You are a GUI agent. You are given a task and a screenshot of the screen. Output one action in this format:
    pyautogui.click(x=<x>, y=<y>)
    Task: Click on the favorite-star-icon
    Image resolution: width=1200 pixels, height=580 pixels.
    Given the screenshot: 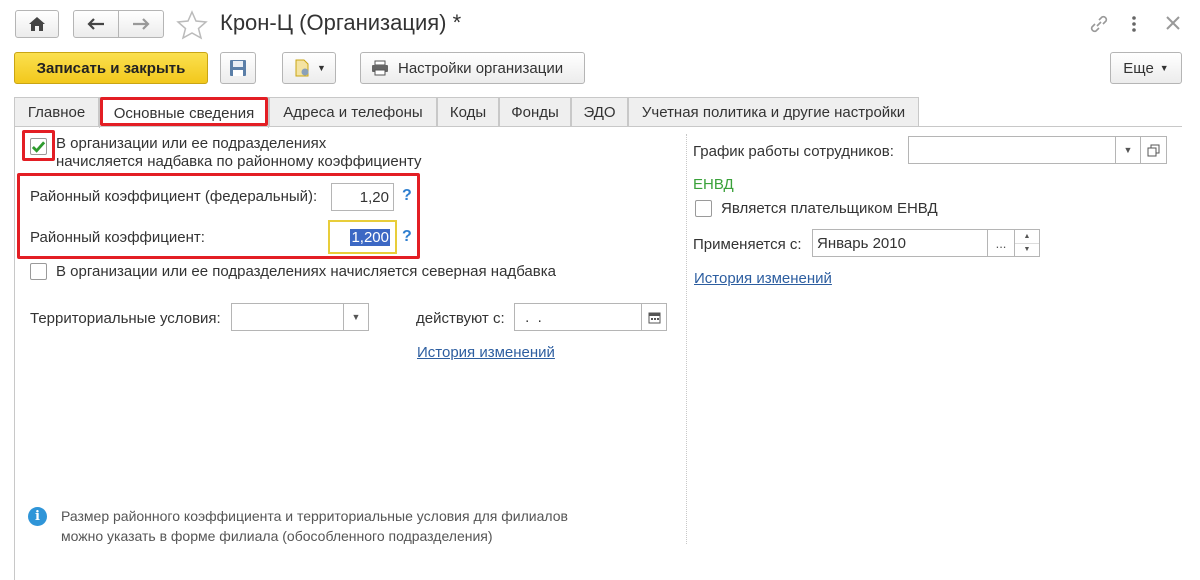 What is the action you would take?
    pyautogui.click(x=192, y=25)
    